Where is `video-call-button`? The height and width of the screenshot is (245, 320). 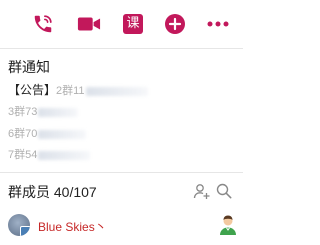 video-call-button is located at coordinates (89, 24).